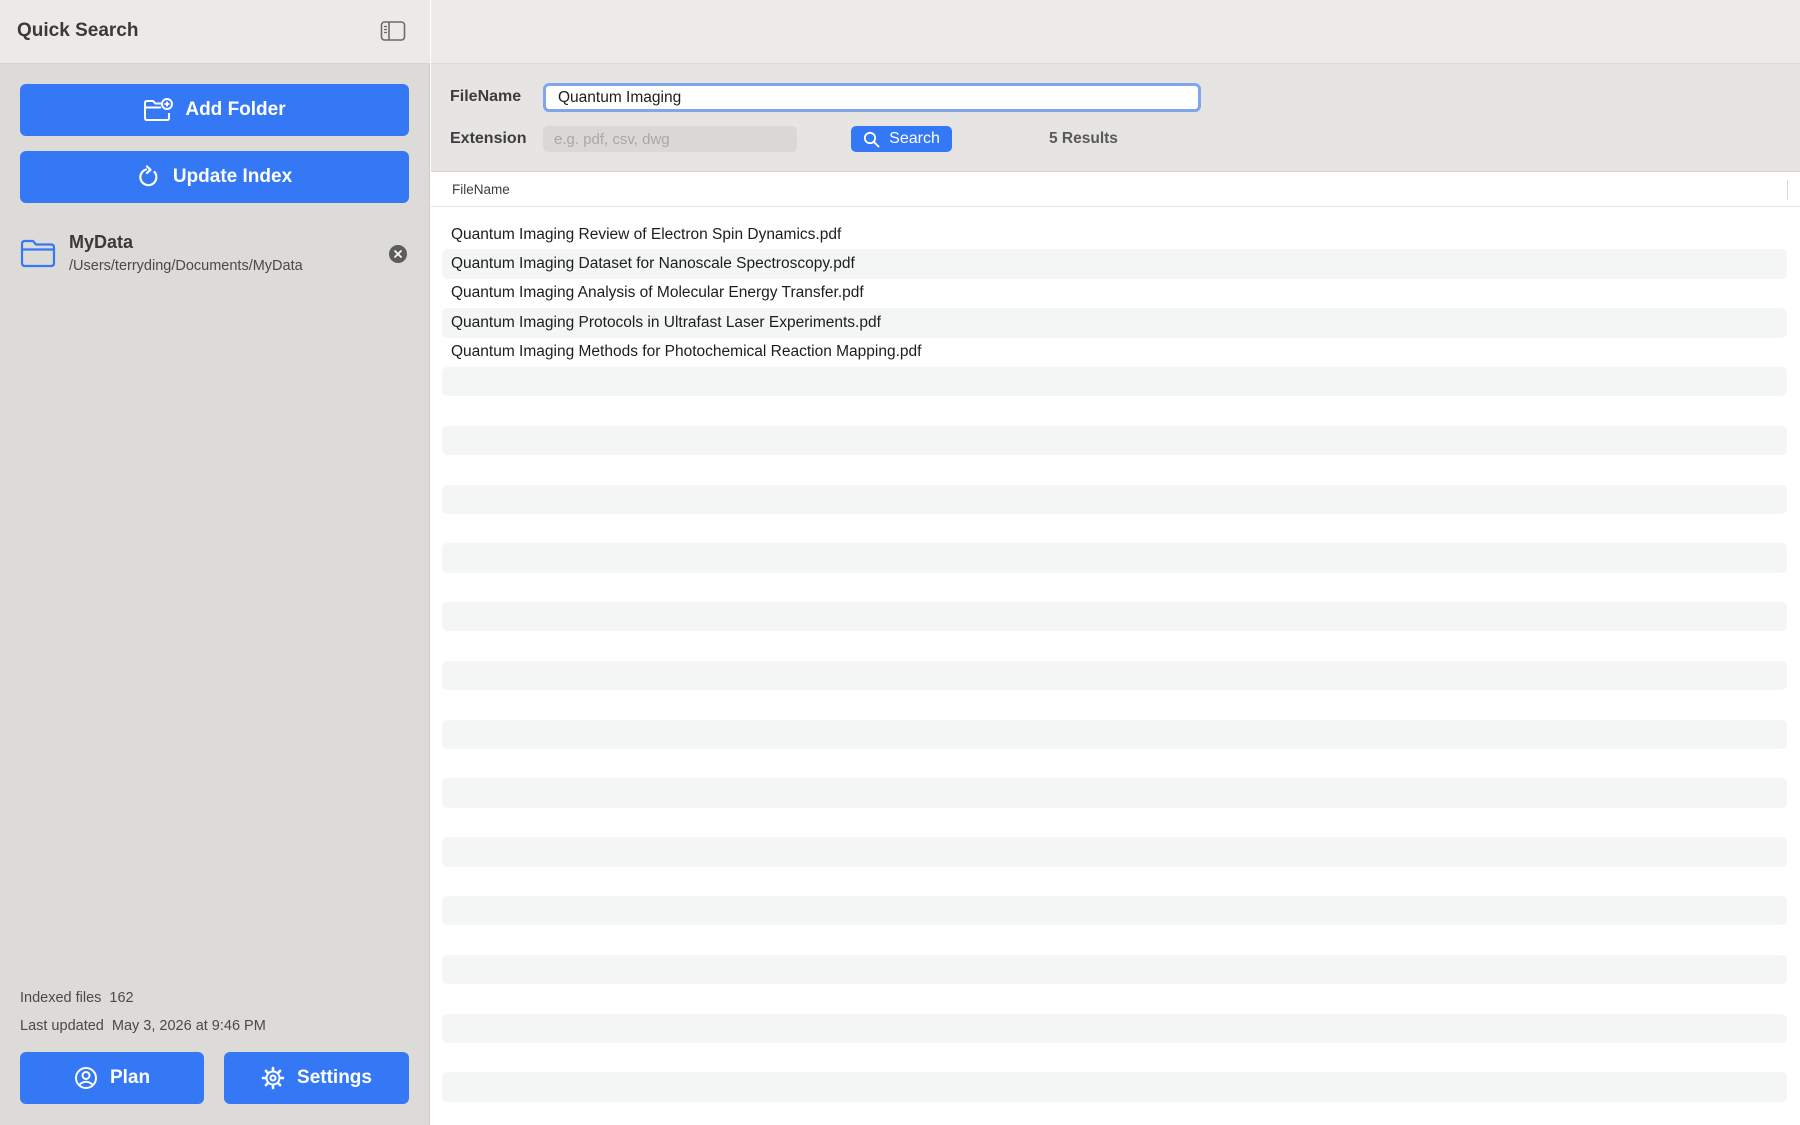 This screenshot has height=1125, width=1800. I want to click on search-button: Search, so click(901, 139).